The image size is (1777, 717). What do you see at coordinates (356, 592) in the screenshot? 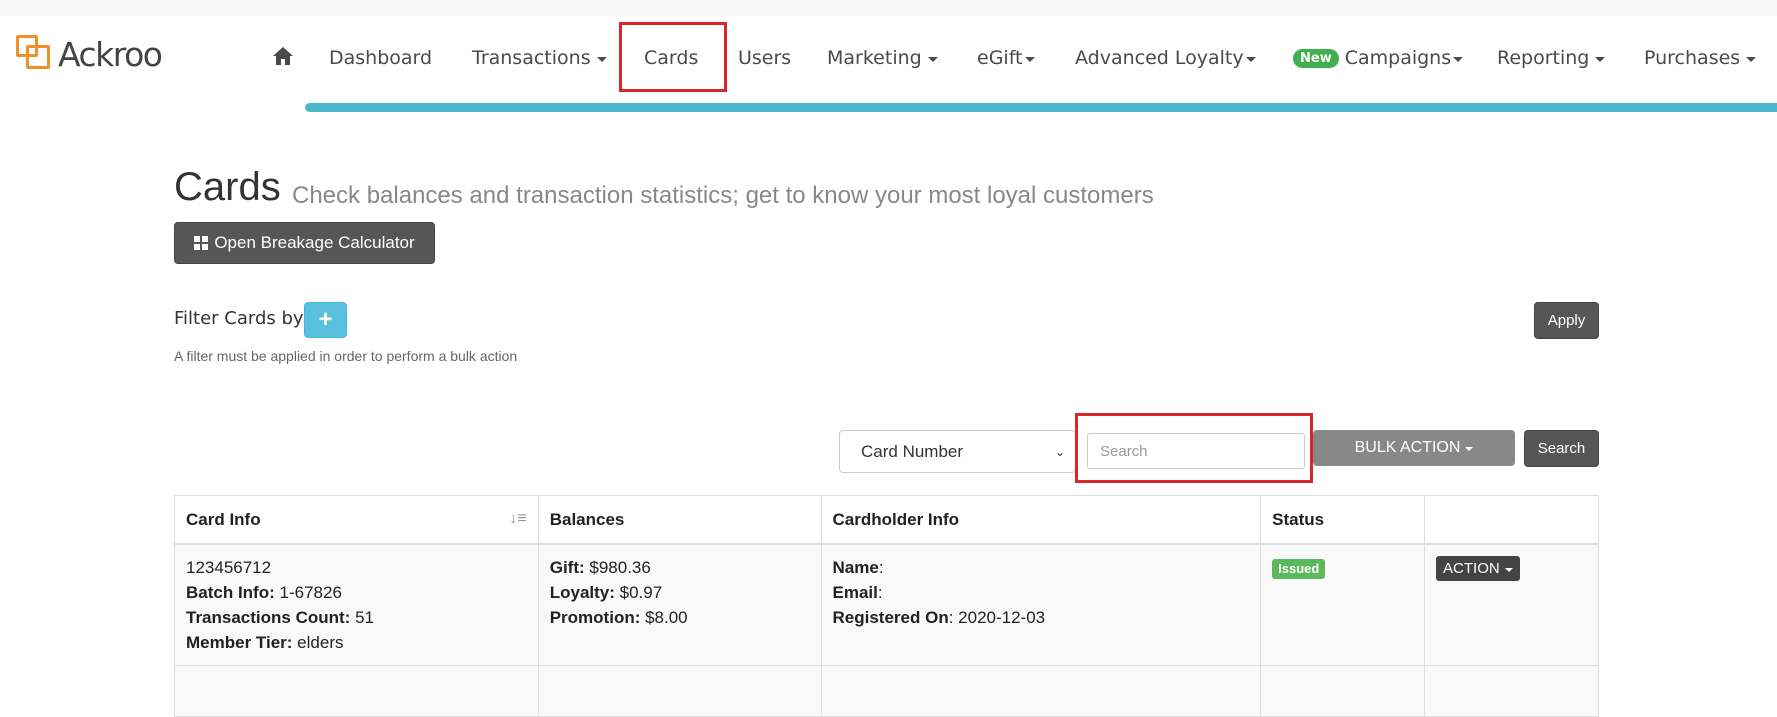
I see `batch-info: Batch Info: 1-67826` at bounding box center [356, 592].